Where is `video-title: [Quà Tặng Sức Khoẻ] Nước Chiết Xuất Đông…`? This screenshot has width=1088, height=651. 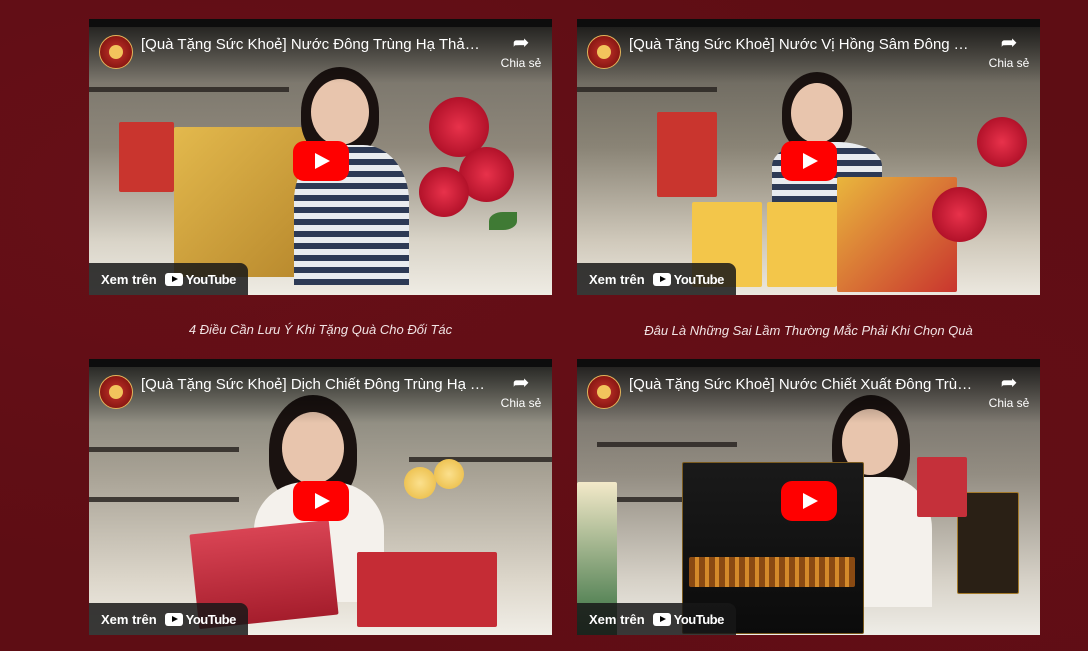 video-title: [Quà Tặng Sức Khoẻ] Nước Chiết Xuất Đông… is located at coordinates (801, 384).